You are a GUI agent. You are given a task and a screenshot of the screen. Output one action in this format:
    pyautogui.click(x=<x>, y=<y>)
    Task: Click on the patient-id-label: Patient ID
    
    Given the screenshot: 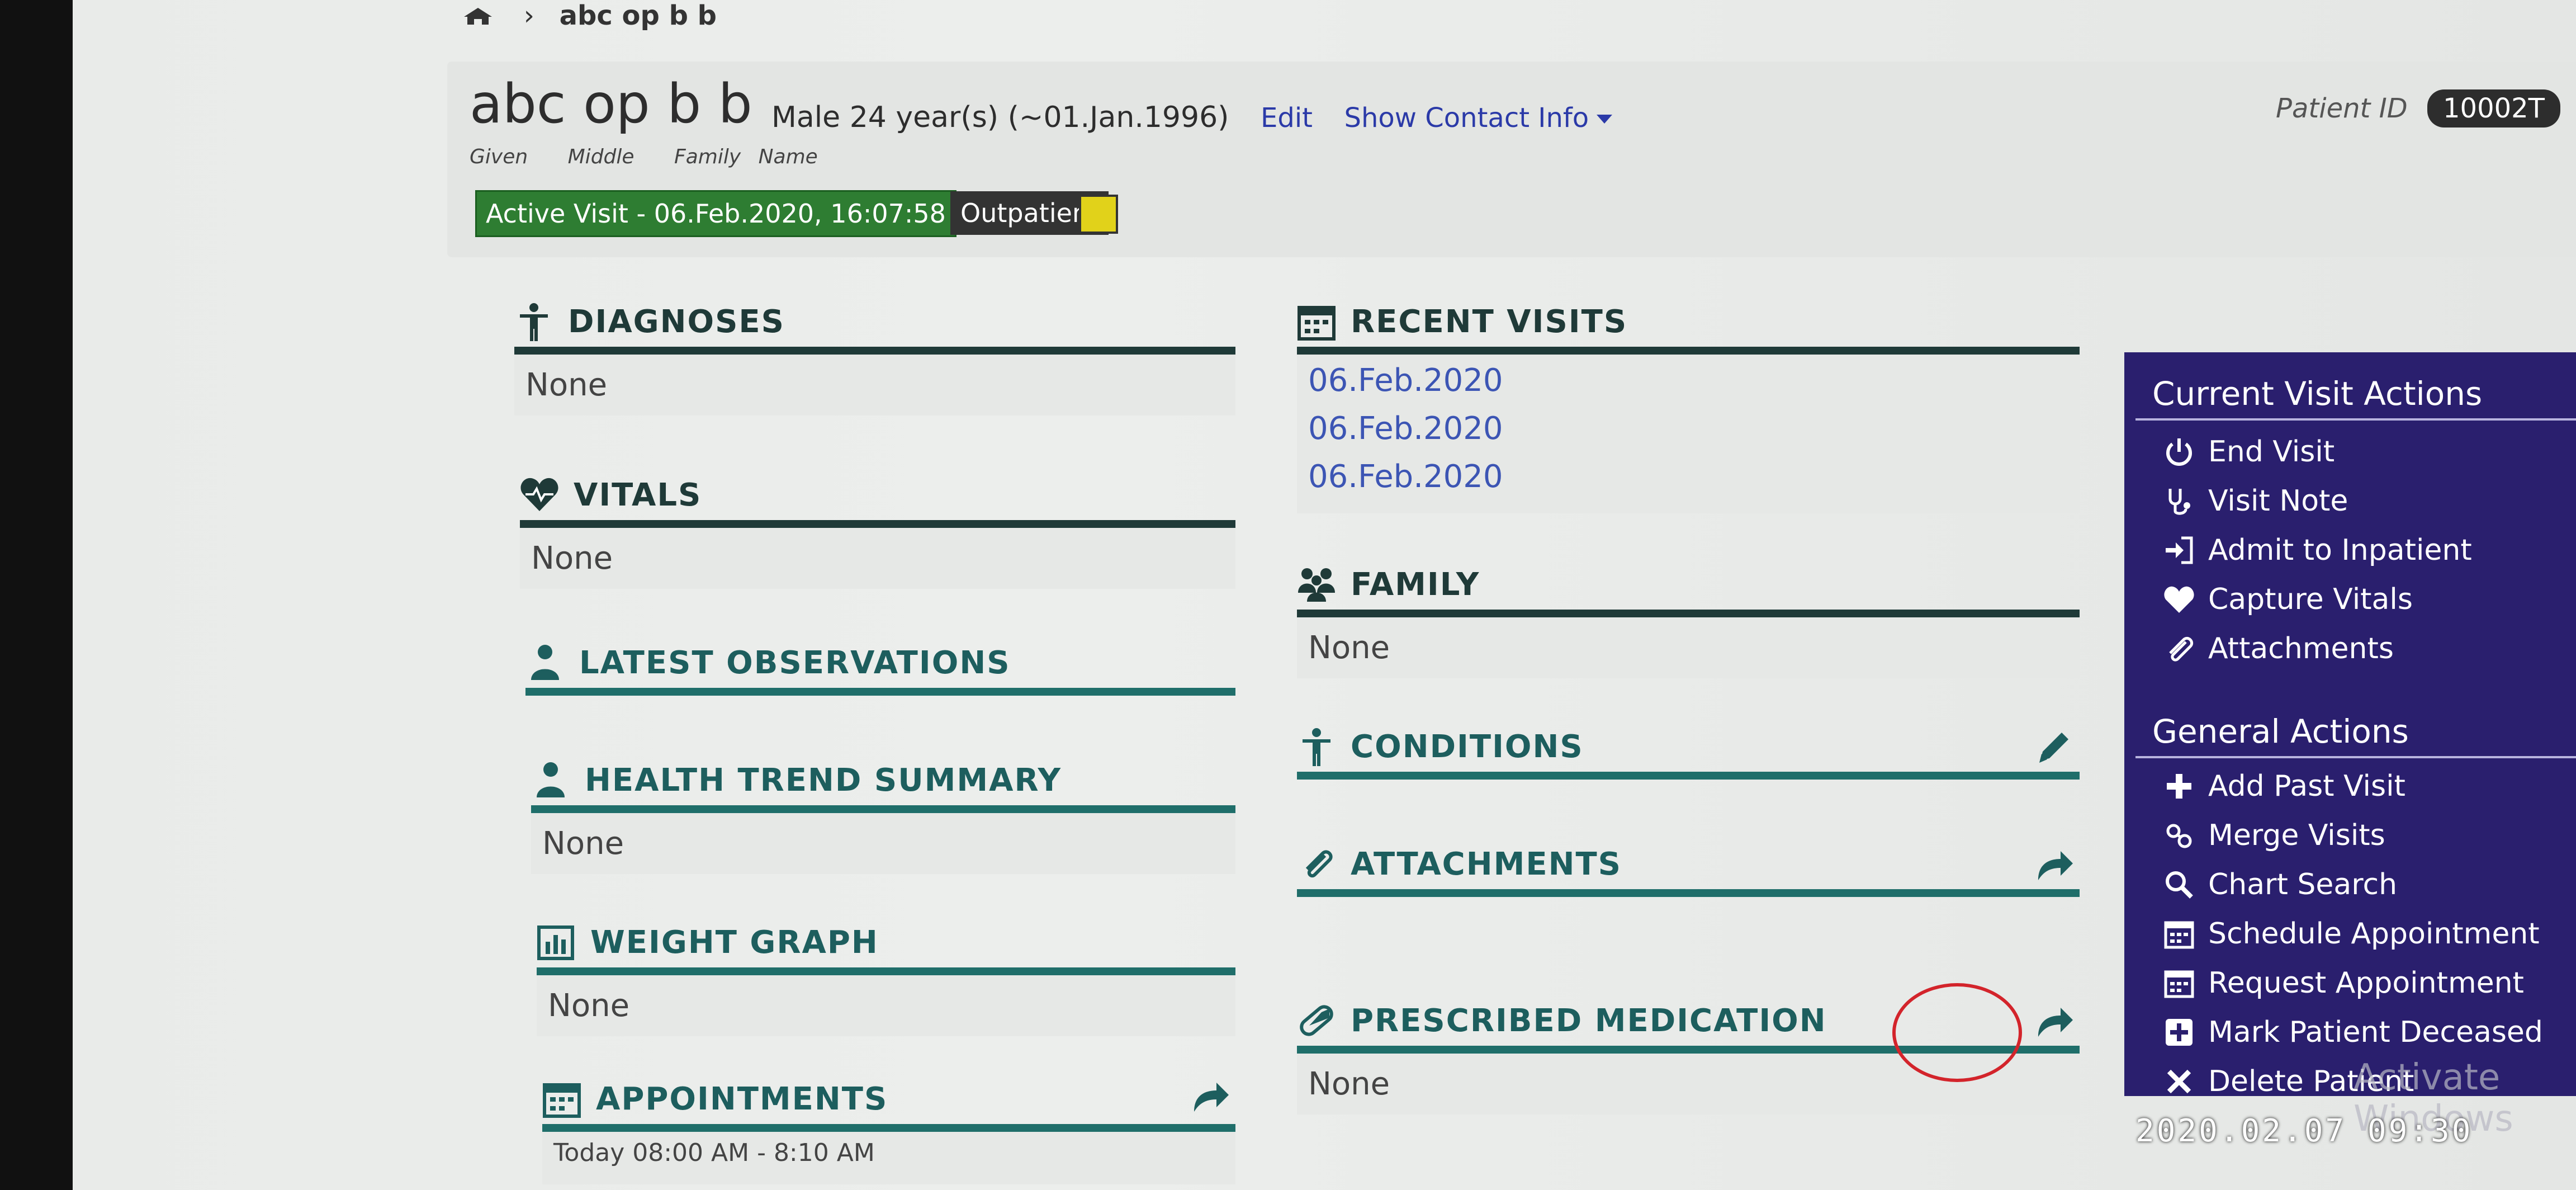 What is the action you would take?
    pyautogui.click(x=2342, y=109)
    